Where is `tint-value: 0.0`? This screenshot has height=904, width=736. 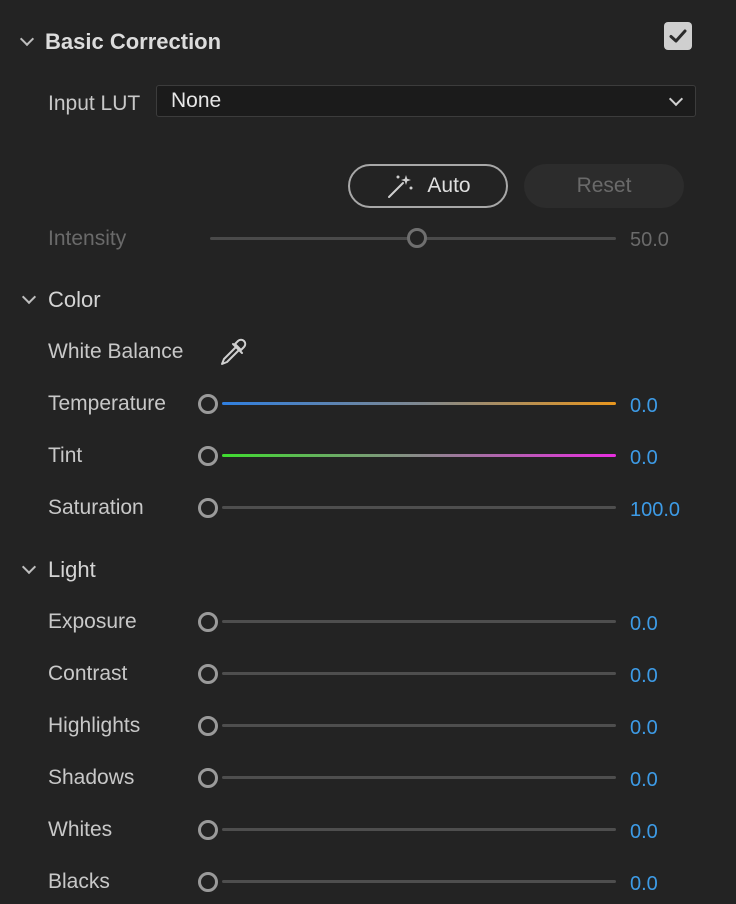
tint-value: 0.0 is located at coordinates (644, 458).